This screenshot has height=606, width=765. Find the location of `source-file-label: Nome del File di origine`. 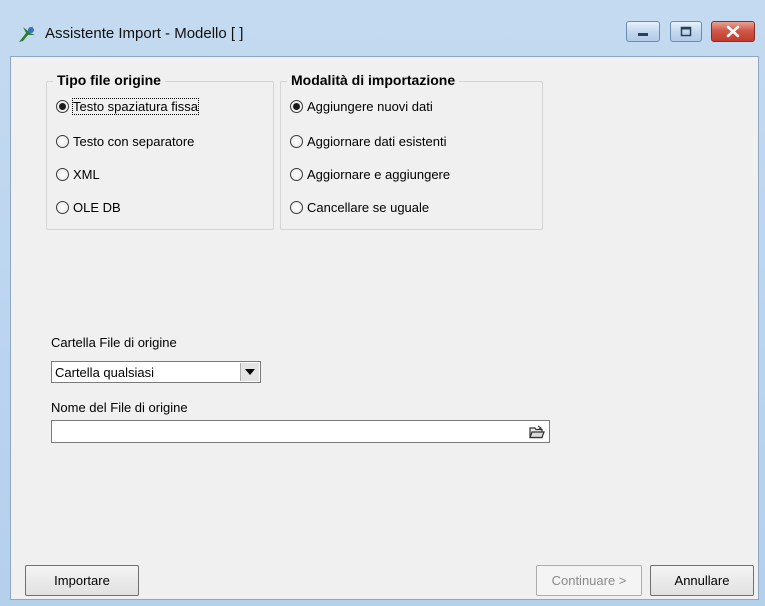

source-file-label: Nome del File di origine is located at coordinates (119, 407).